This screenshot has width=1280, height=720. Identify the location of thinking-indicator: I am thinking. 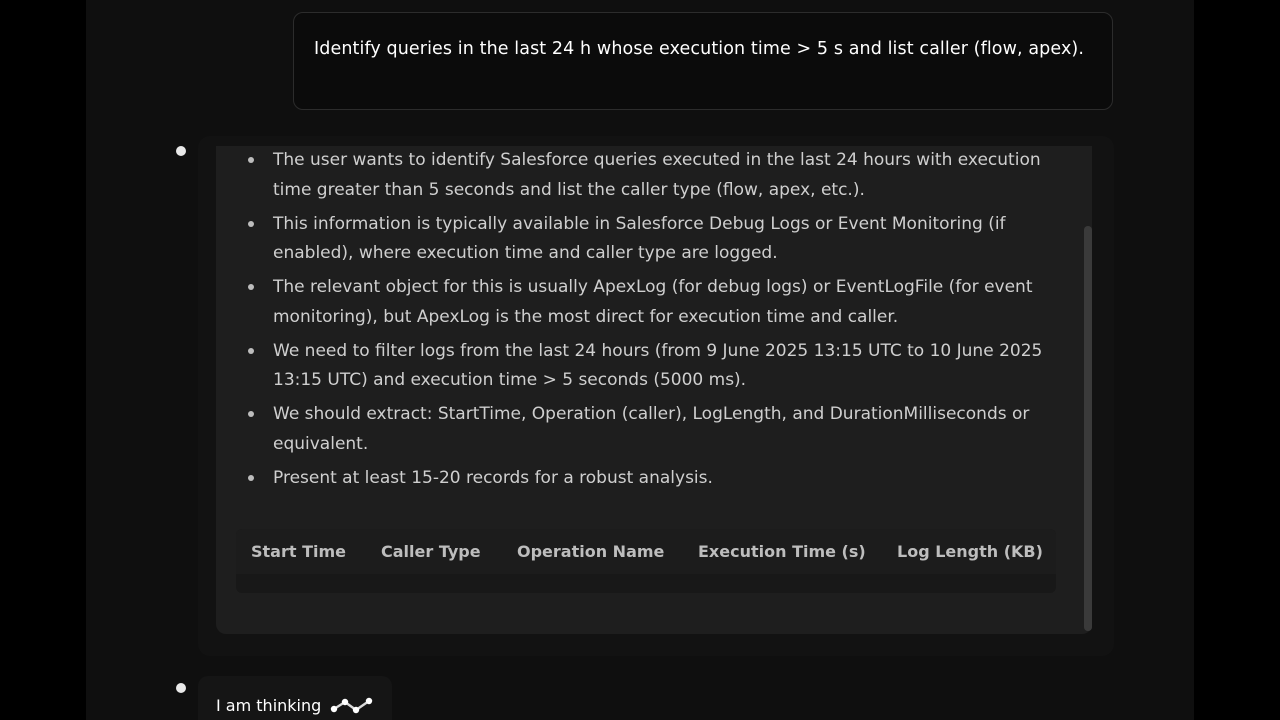
(295, 698).